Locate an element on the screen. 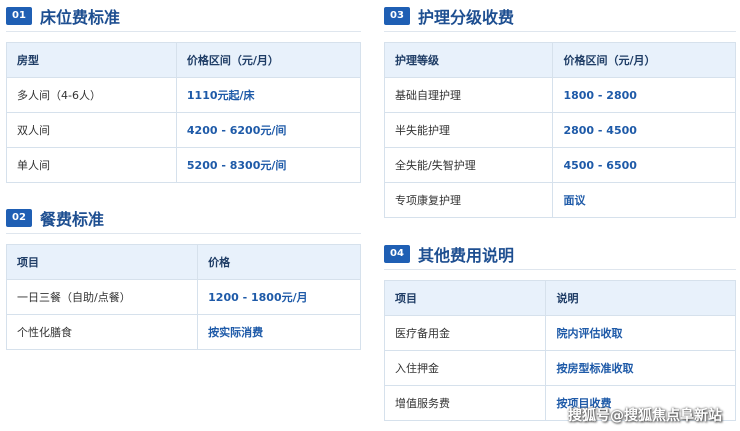 This screenshot has width=740, height=431. table-row: 基础自理护理 1800 - 2800 is located at coordinates (559, 95).